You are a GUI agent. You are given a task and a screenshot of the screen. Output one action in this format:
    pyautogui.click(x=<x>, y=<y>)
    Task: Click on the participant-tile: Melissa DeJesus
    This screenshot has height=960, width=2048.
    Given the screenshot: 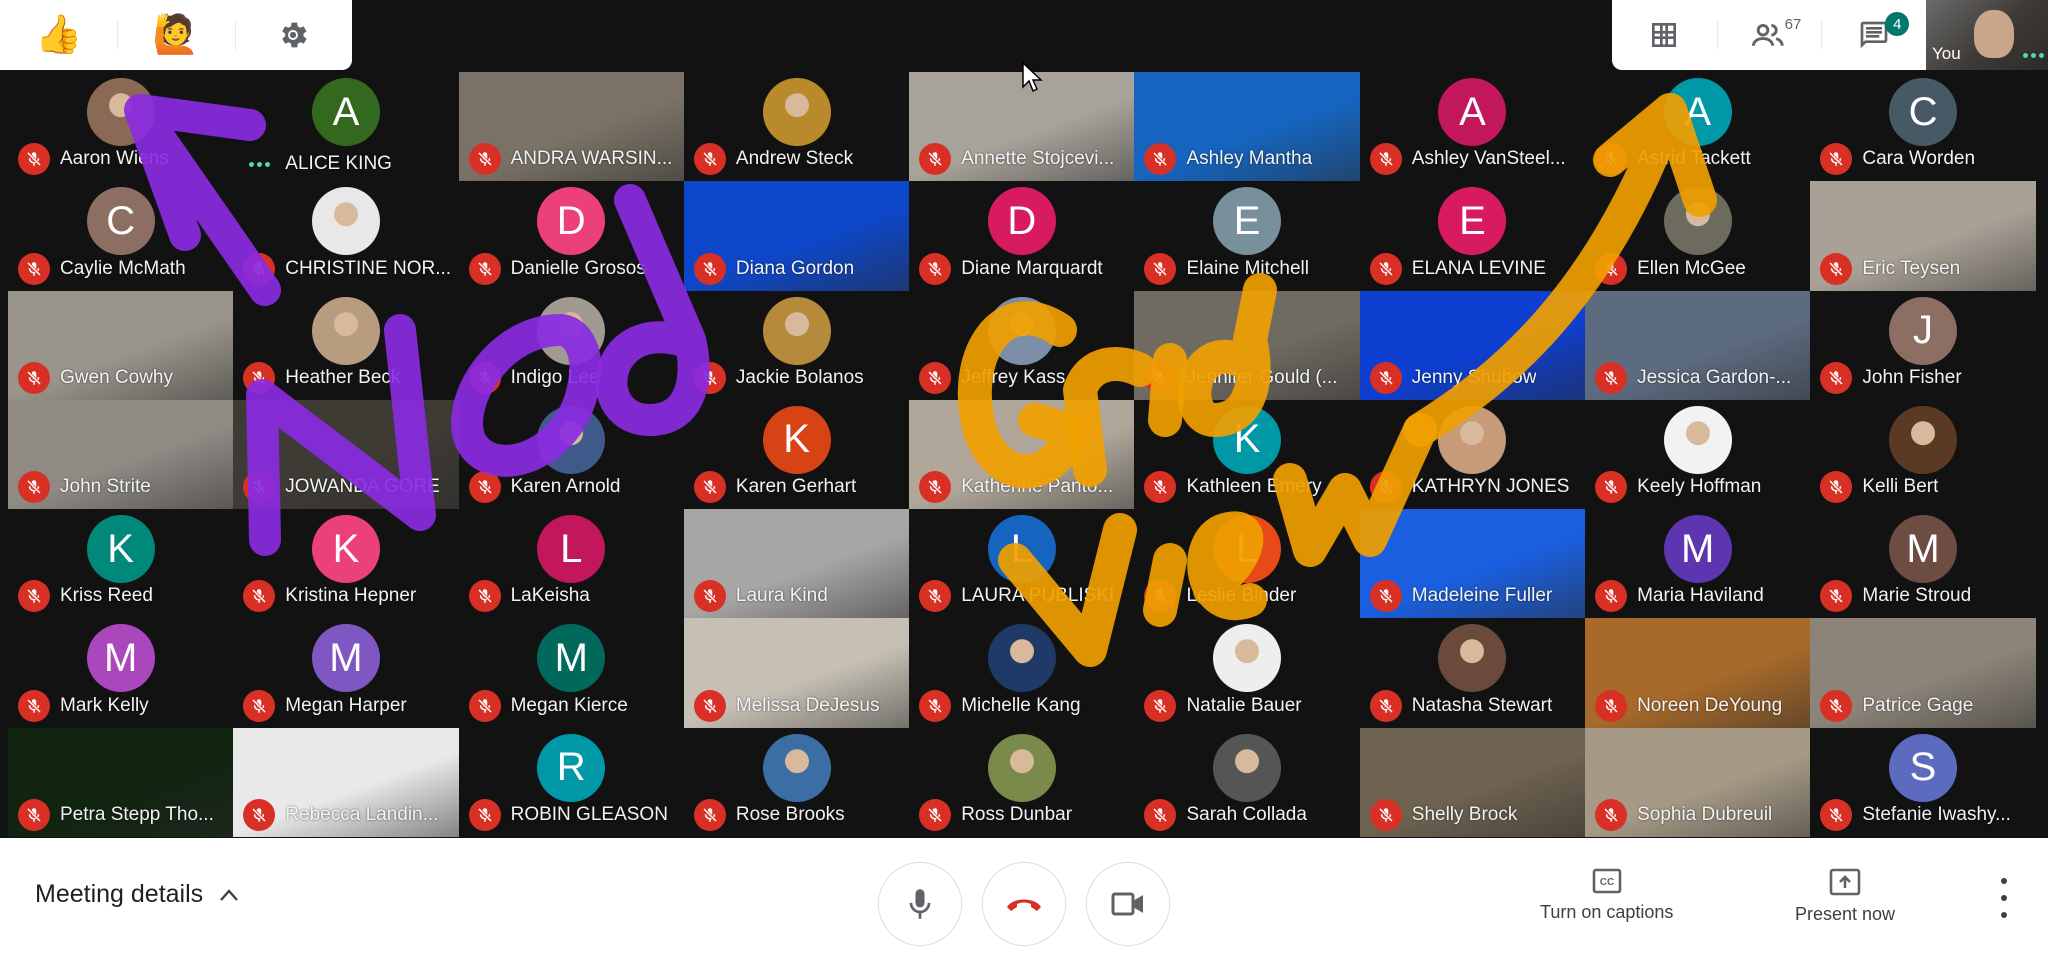 What is the action you would take?
    pyautogui.click(x=796, y=673)
    